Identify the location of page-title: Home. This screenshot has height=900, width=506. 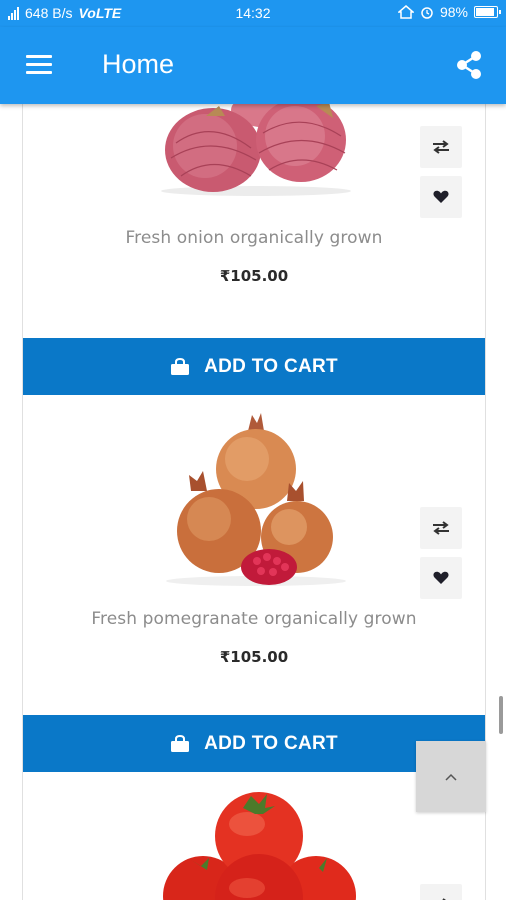
(138, 64).